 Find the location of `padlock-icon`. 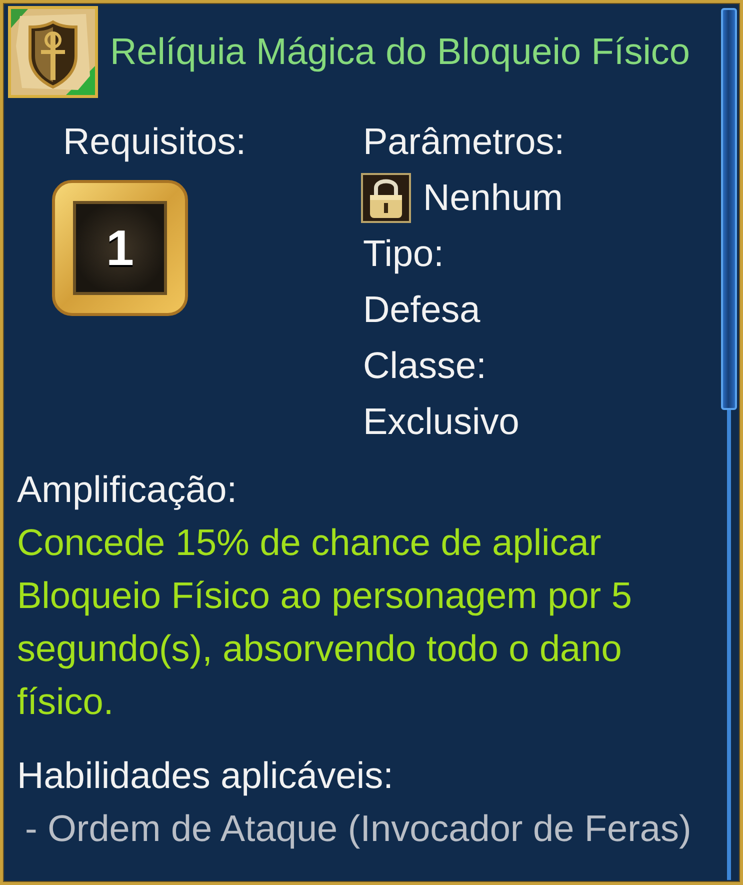

padlock-icon is located at coordinates (386, 198).